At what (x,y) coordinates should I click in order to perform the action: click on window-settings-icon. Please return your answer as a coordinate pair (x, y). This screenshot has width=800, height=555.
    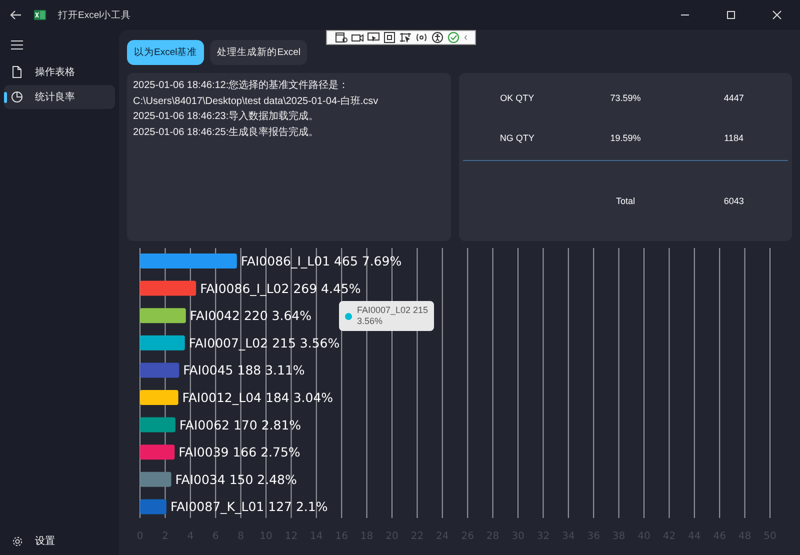
    Looking at the image, I should click on (341, 37).